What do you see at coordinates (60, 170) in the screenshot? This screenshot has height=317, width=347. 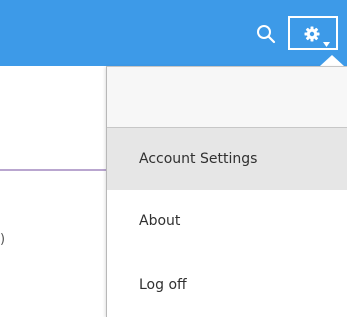 I see `content-divider` at bounding box center [60, 170].